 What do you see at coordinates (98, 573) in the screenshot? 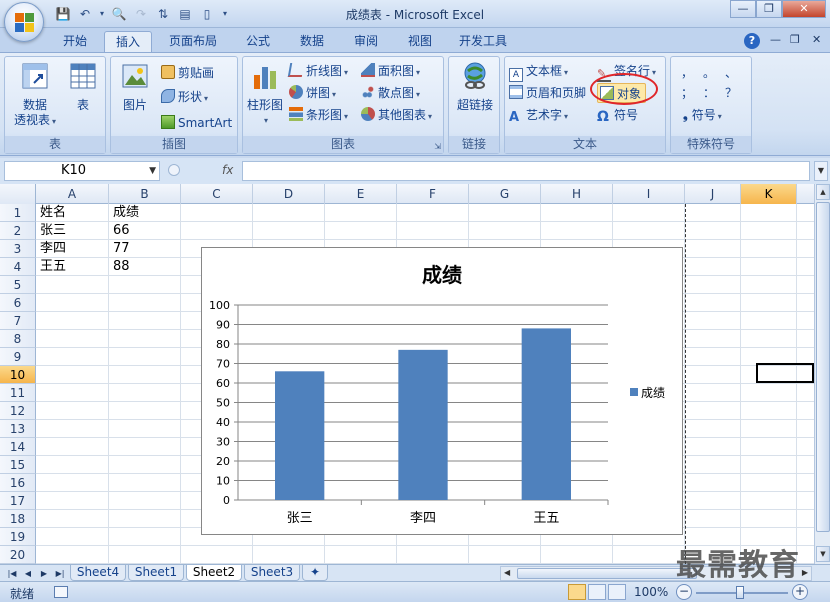
I see `sheet-tab-sheet4: Sheet4` at bounding box center [98, 573].